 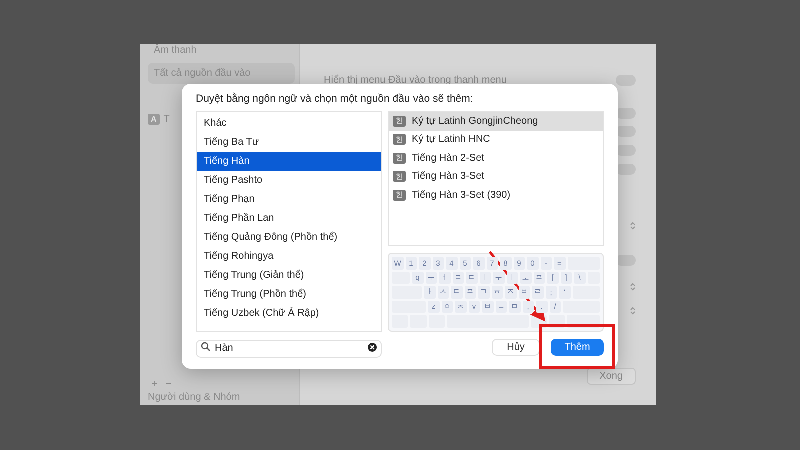 I want to click on language-item: Tiếng Hàn, so click(x=289, y=161).